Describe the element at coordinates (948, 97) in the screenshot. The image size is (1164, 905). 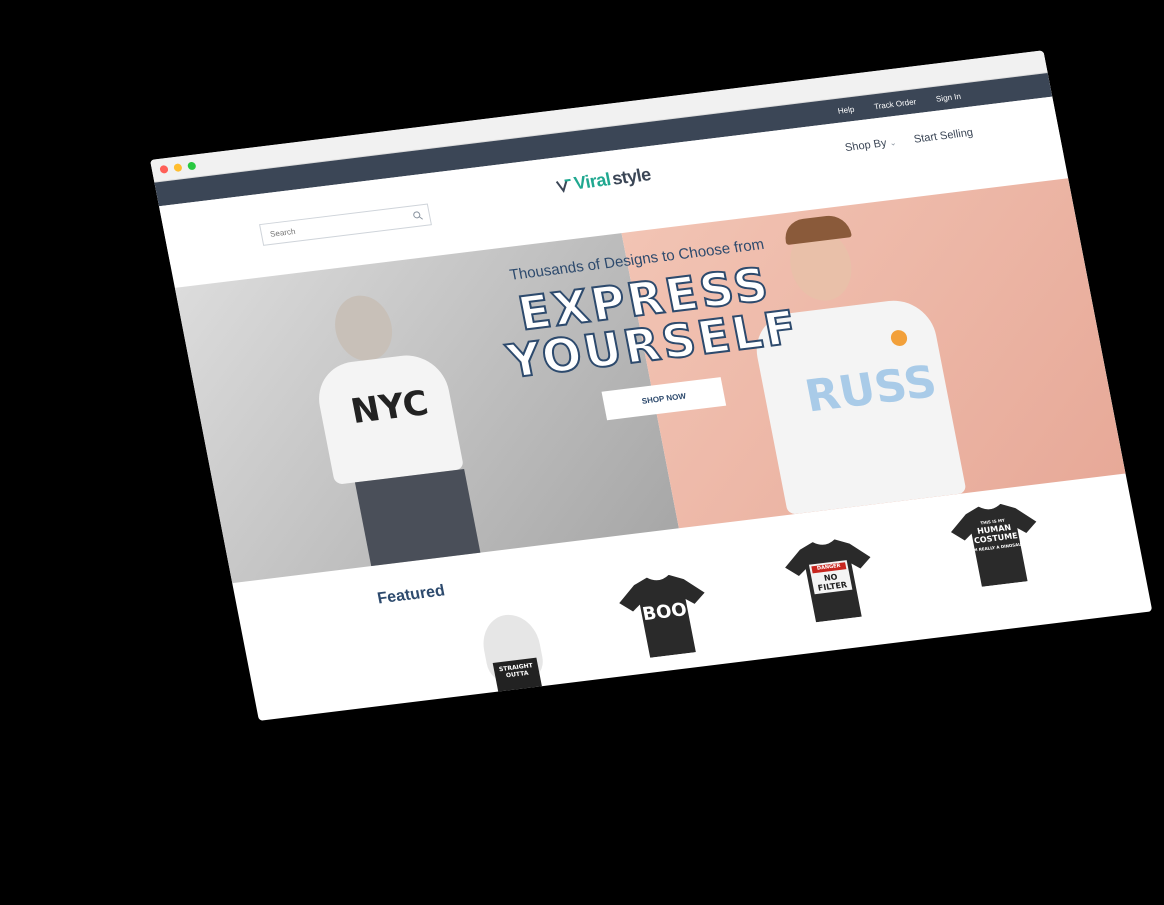
I see `sign-in-link: Sign In` at that location.